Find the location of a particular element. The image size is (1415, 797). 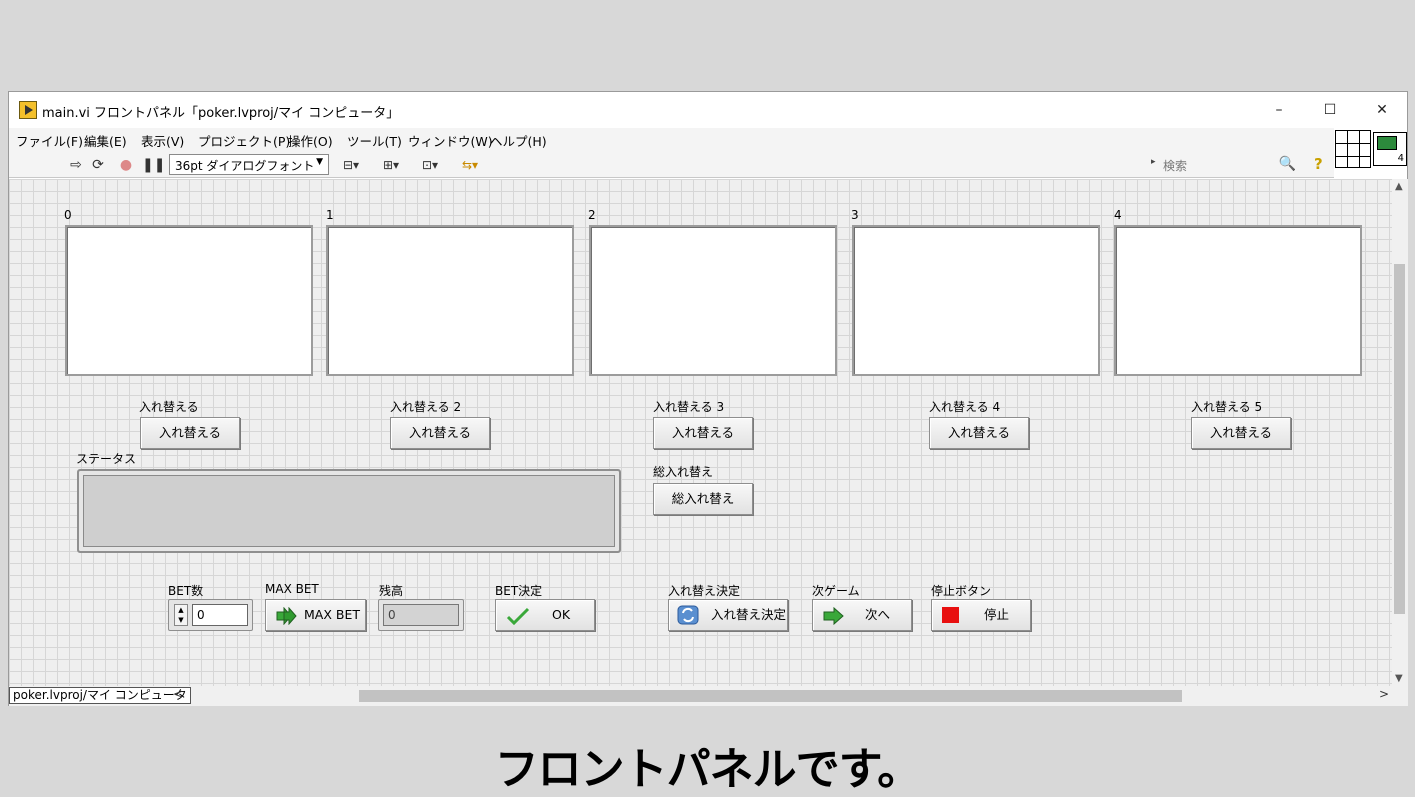

connector-pane-icon is located at coordinates (1353, 149).